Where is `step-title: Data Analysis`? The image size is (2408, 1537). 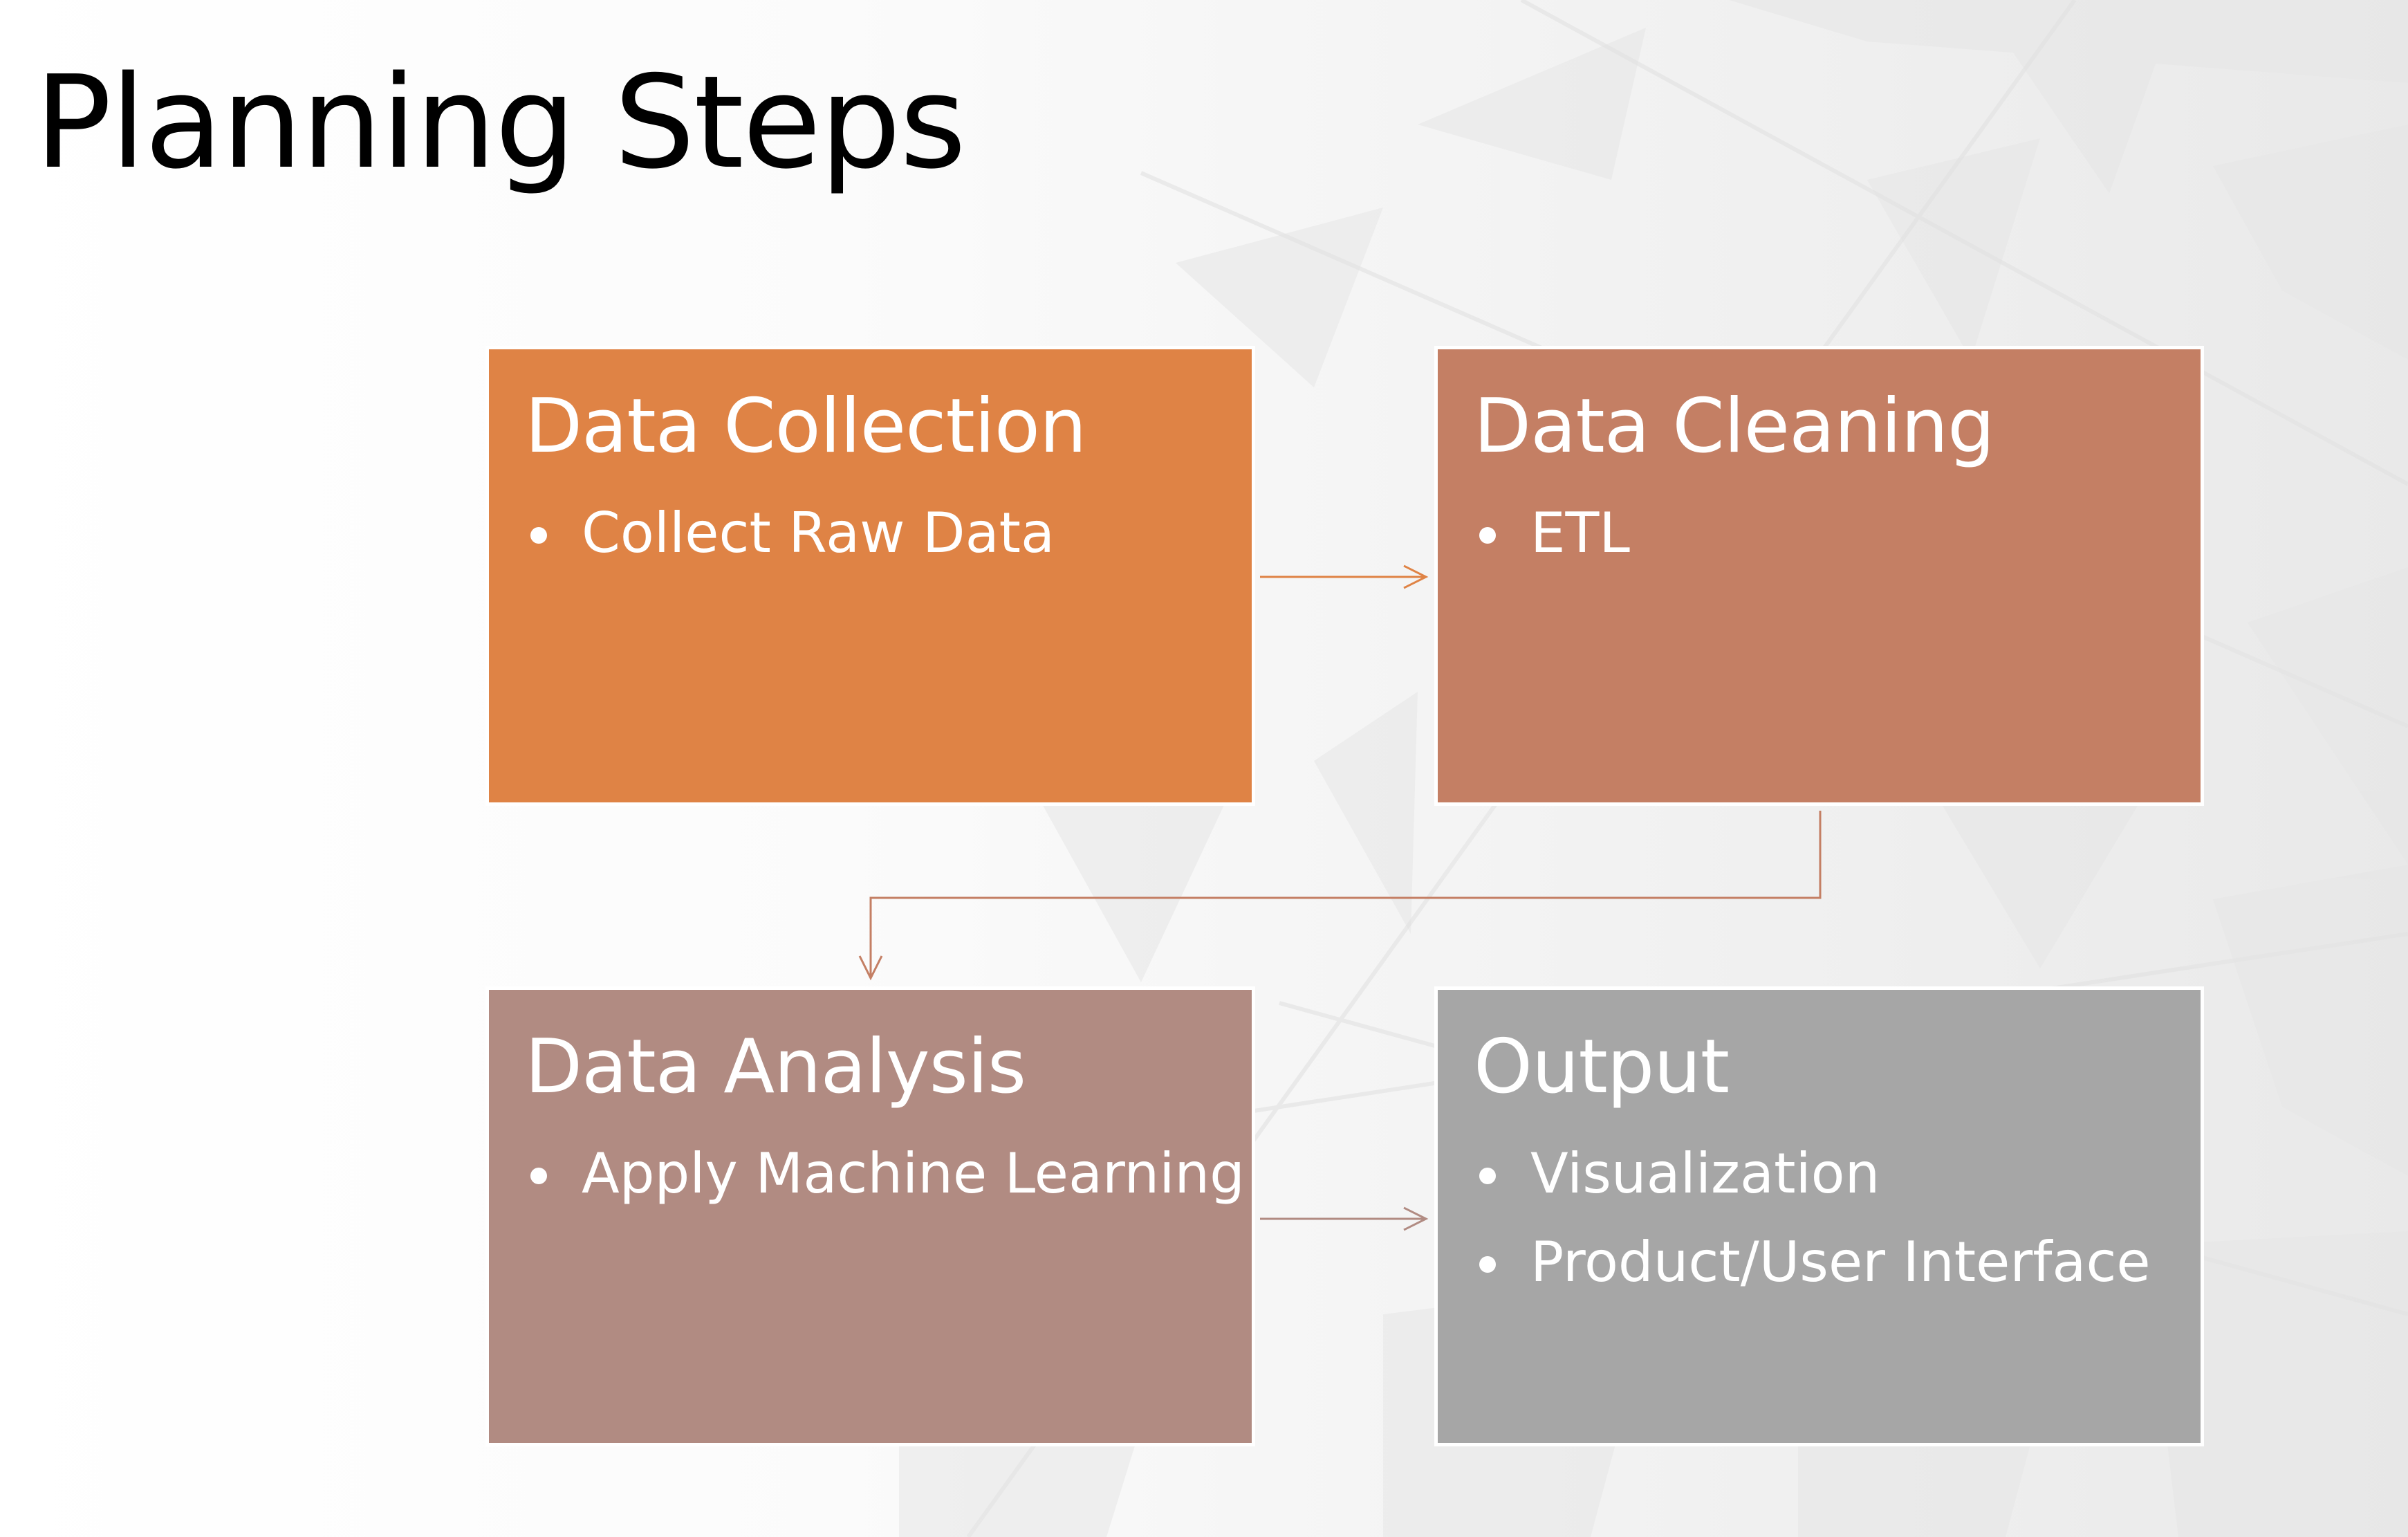 step-title: Data Analysis is located at coordinates (776, 1067).